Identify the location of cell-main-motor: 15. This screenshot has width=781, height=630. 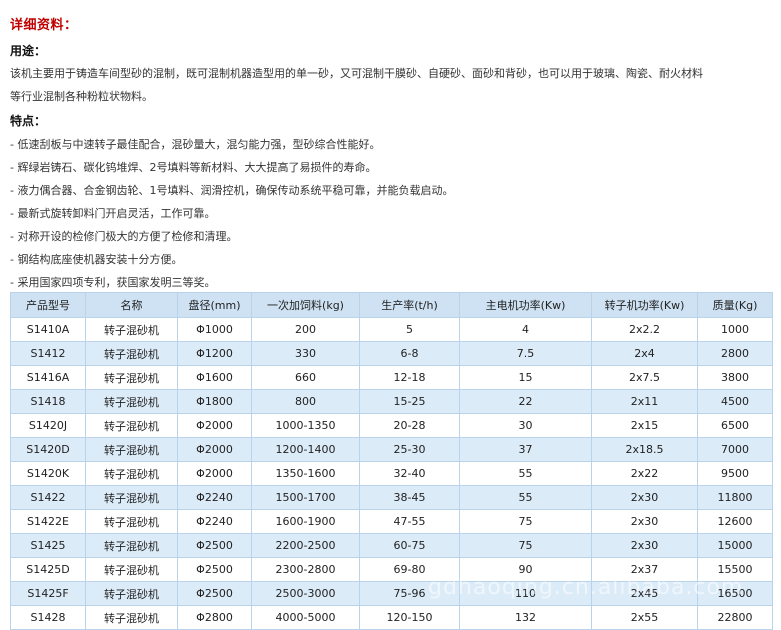
(525, 377).